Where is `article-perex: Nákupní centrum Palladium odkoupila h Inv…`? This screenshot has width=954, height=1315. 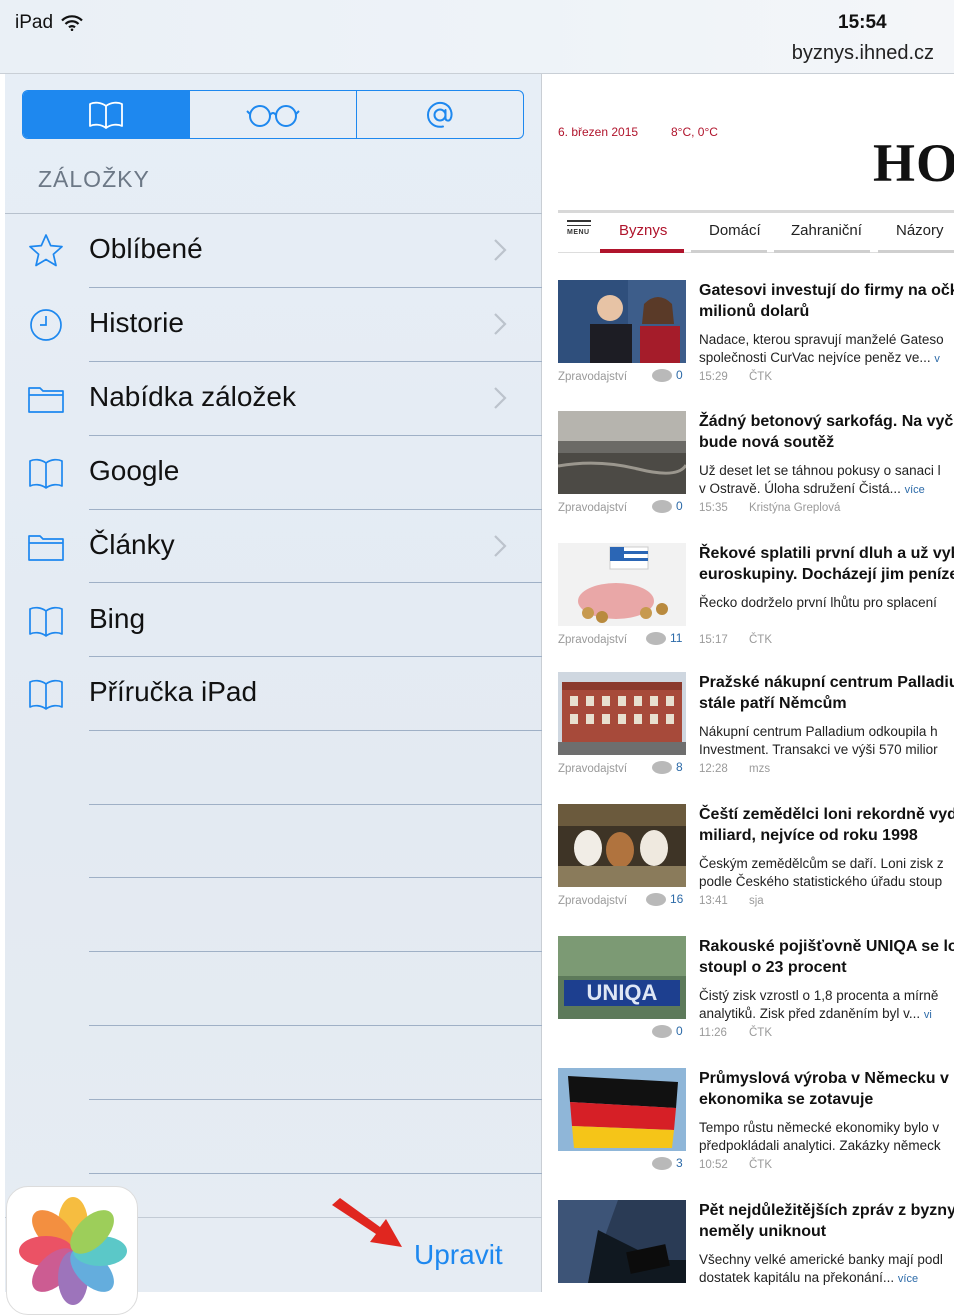
article-perex: Nákupní centrum Palladium odkoupila h Inv… is located at coordinates (818, 740).